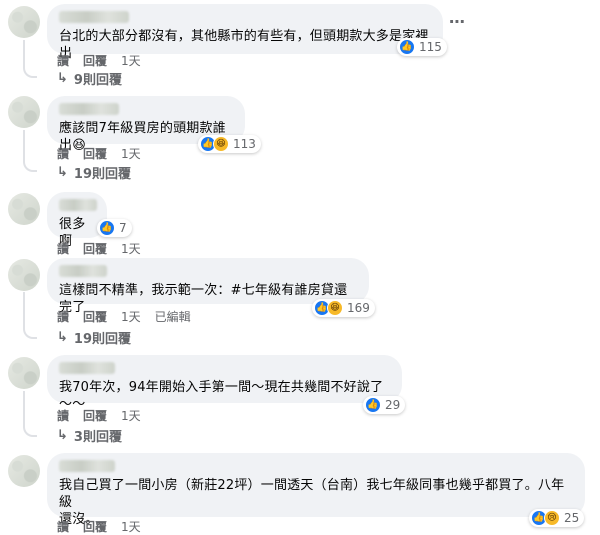 The height and width of the screenshot is (535, 600). I want to click on view-replies-link: ↳ 3則回覆, so click(89, 435).